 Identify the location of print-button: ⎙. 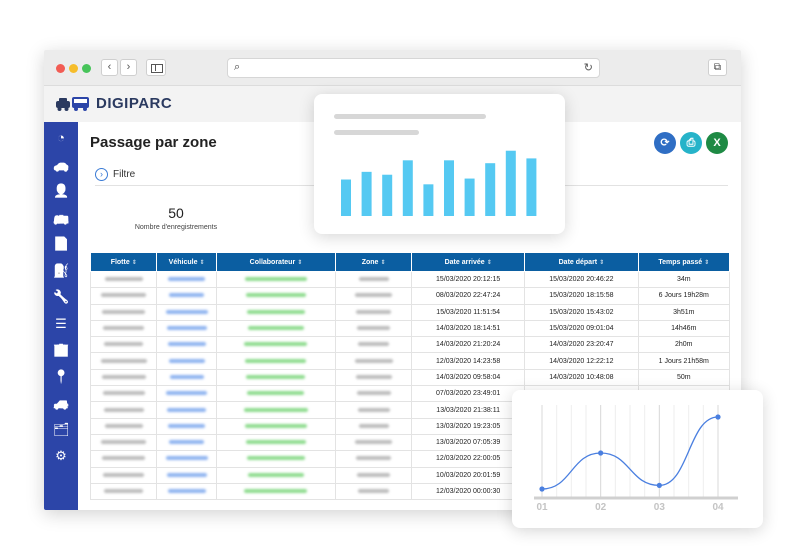
(691, 143).